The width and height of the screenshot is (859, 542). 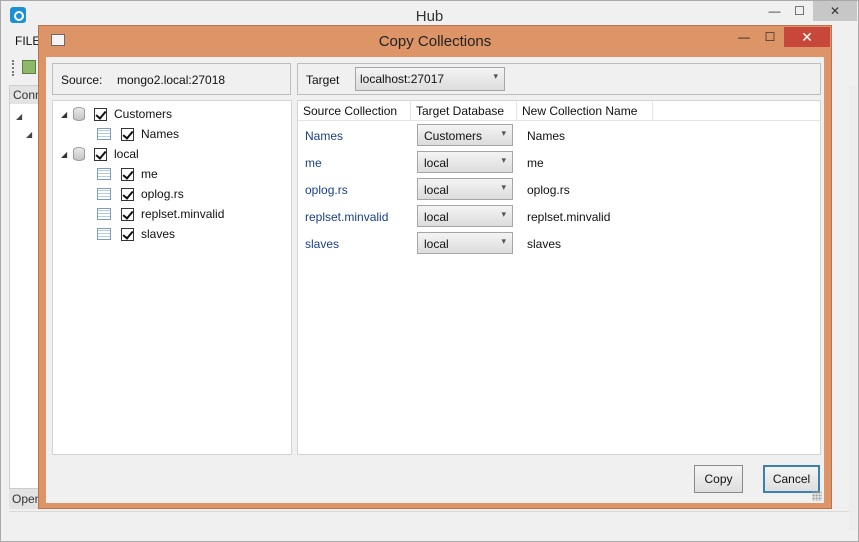 What do you see at coordinates (313, 163) in the screenshot?
I see `source-collection-cell: me` at bounding box center [313, 163].